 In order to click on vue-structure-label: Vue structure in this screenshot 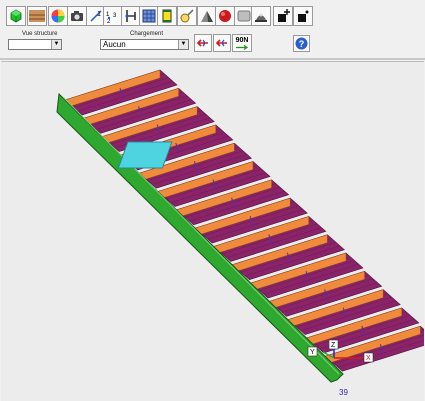, I will do `click(40, 34)`.